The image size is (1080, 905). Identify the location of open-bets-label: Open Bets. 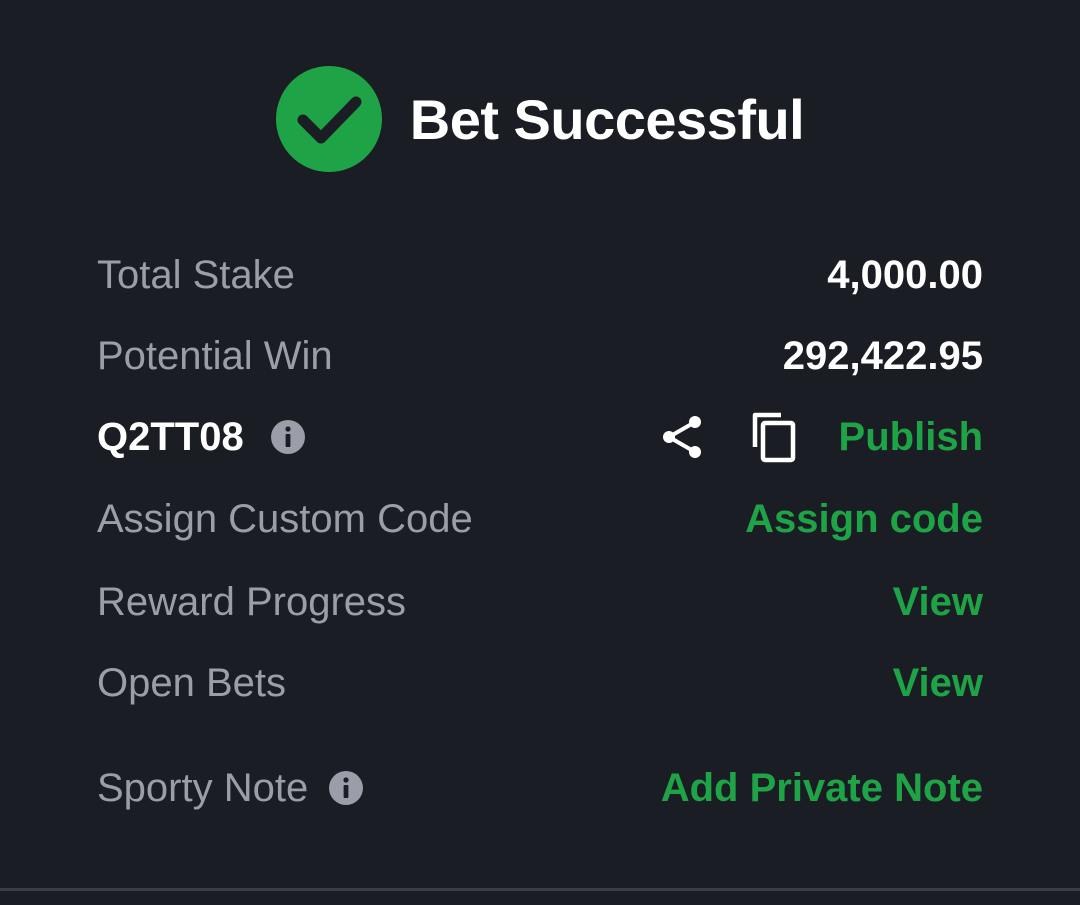
(192, 682).